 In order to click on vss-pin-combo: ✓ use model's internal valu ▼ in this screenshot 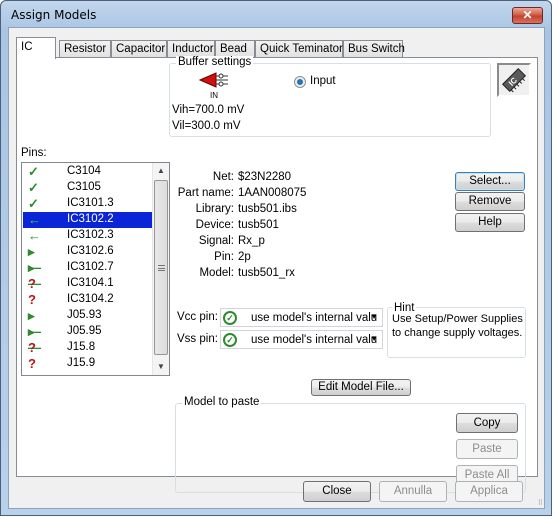, I will do `click(301, 339)`.